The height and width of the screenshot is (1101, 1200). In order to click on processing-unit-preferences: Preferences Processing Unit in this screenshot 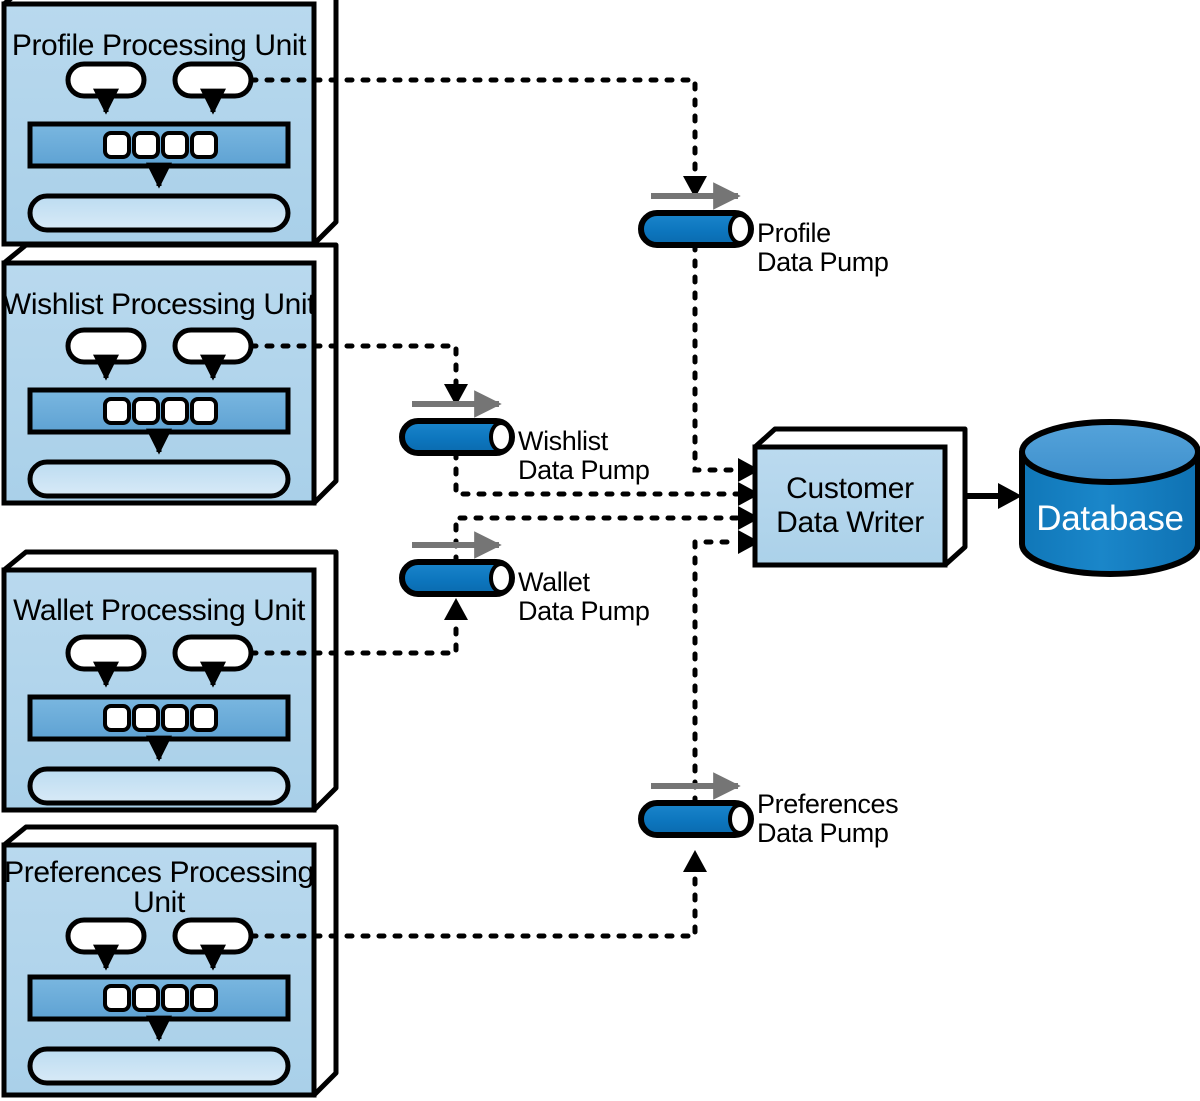, I will do `click(170, 961)`.